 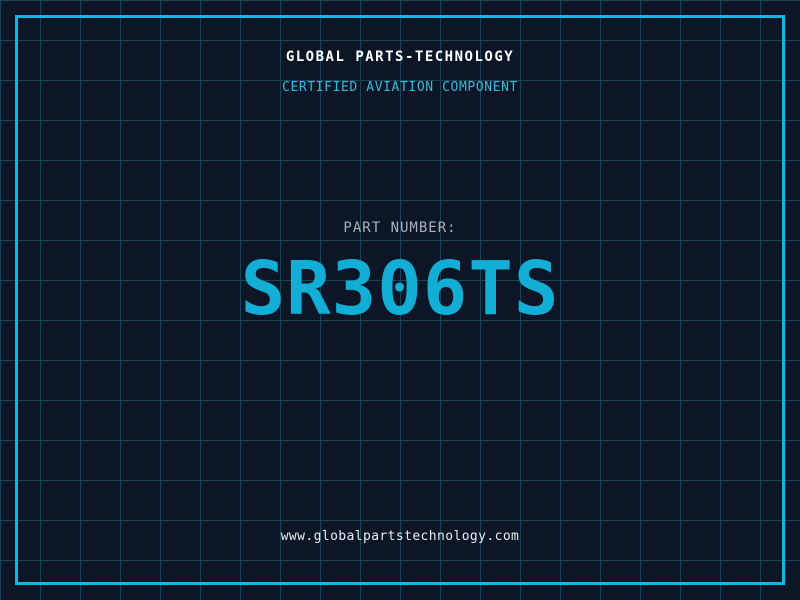 I want to click on part-number-value: SR306TS, so click(x=400, y=289).